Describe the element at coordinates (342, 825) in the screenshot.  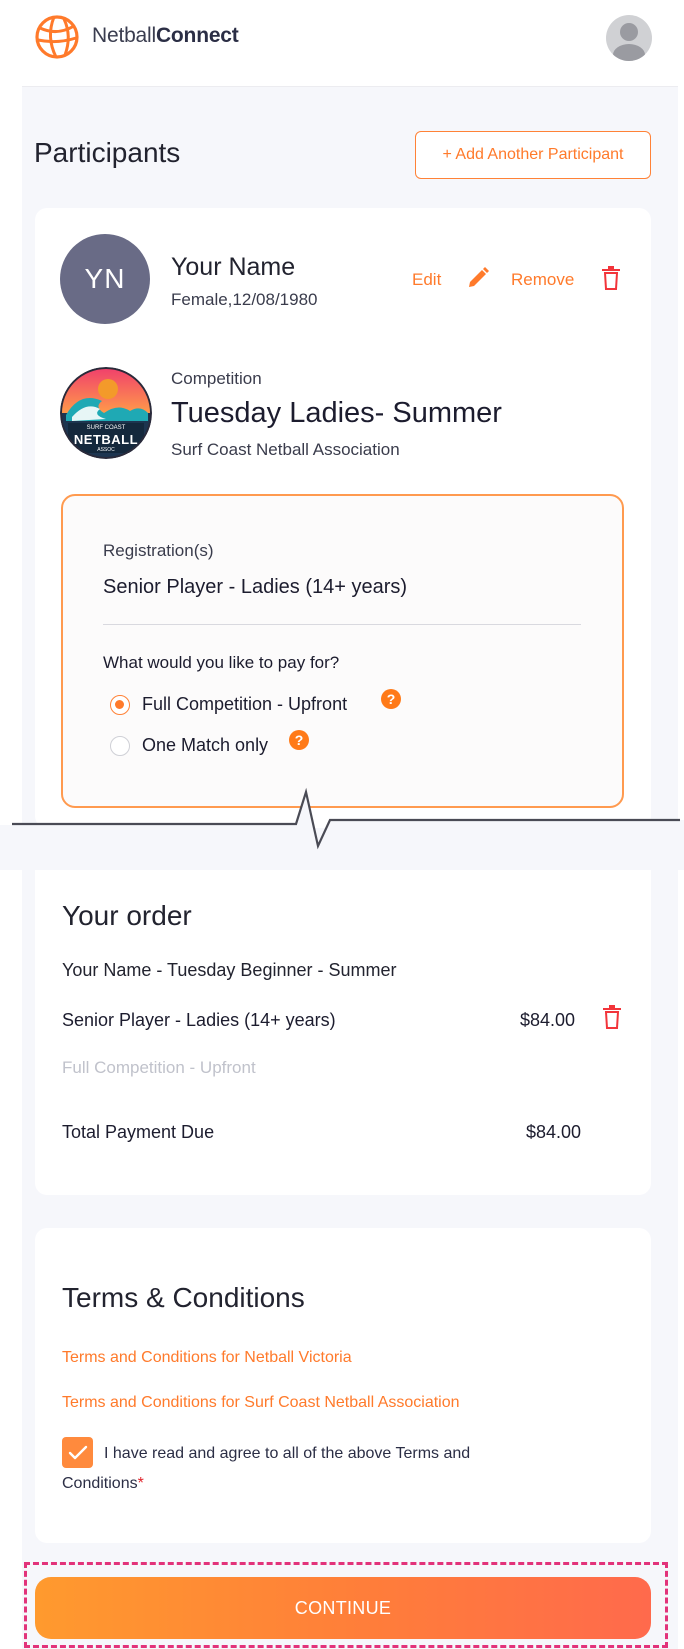
I see `section-break-line` at that location.